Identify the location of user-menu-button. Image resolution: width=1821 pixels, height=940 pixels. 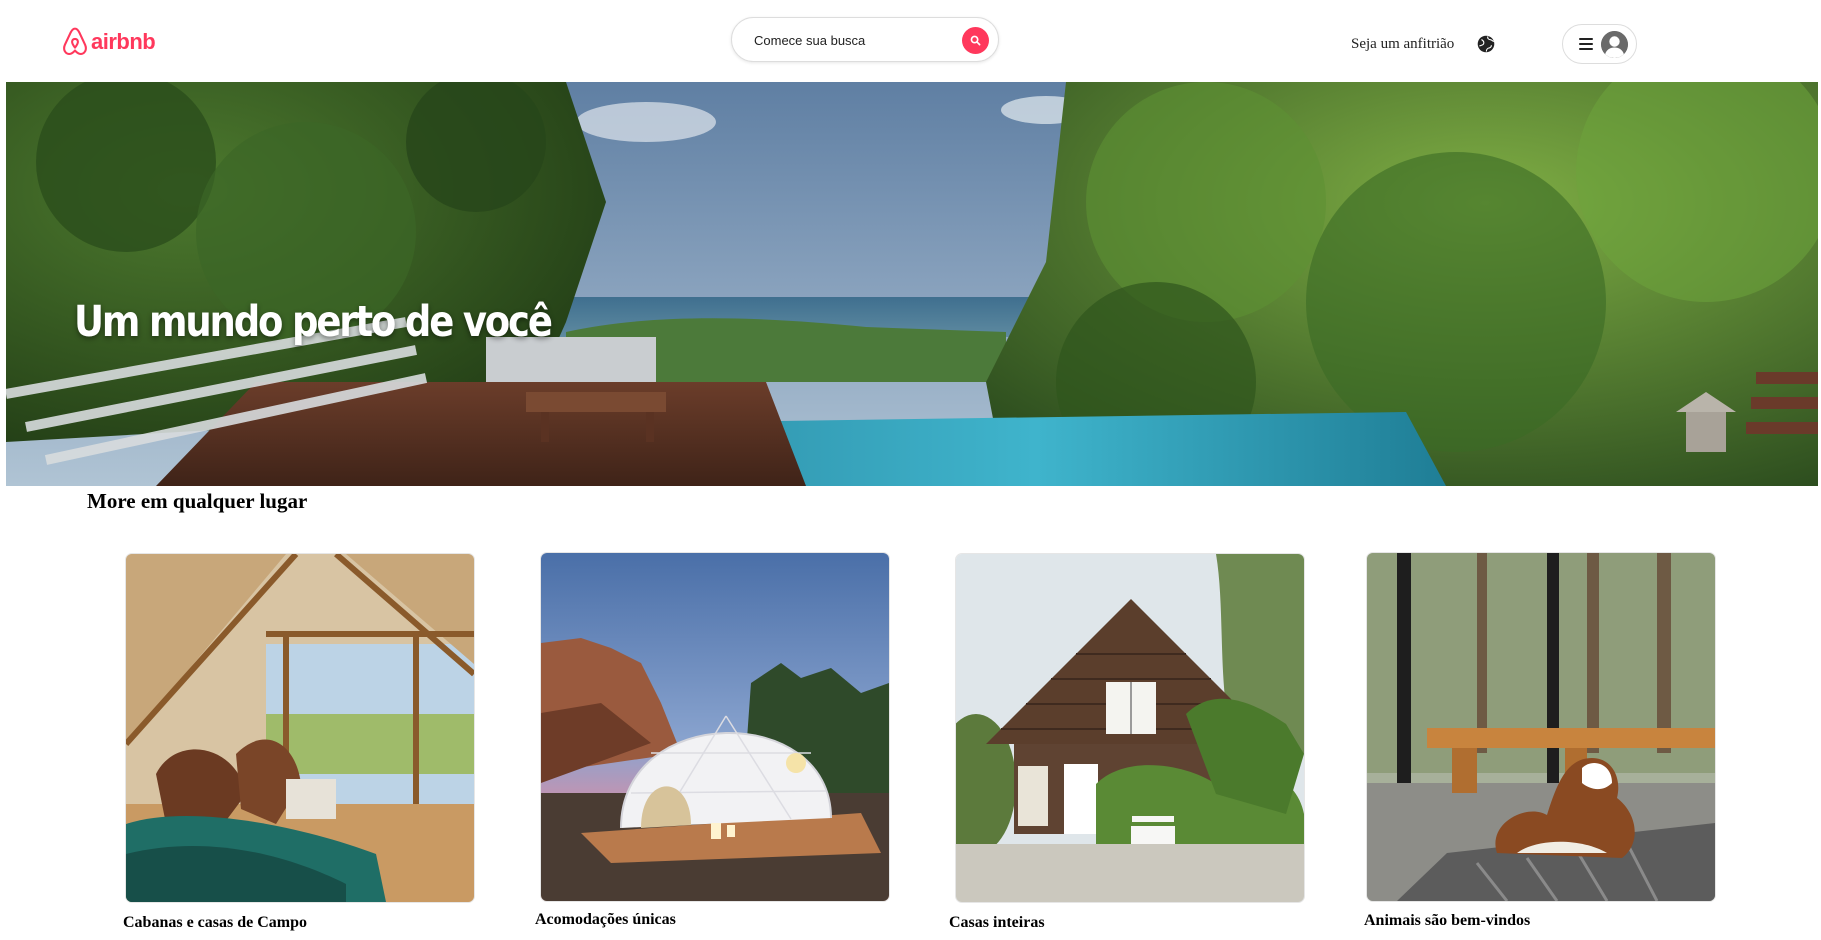
(1599, 44).